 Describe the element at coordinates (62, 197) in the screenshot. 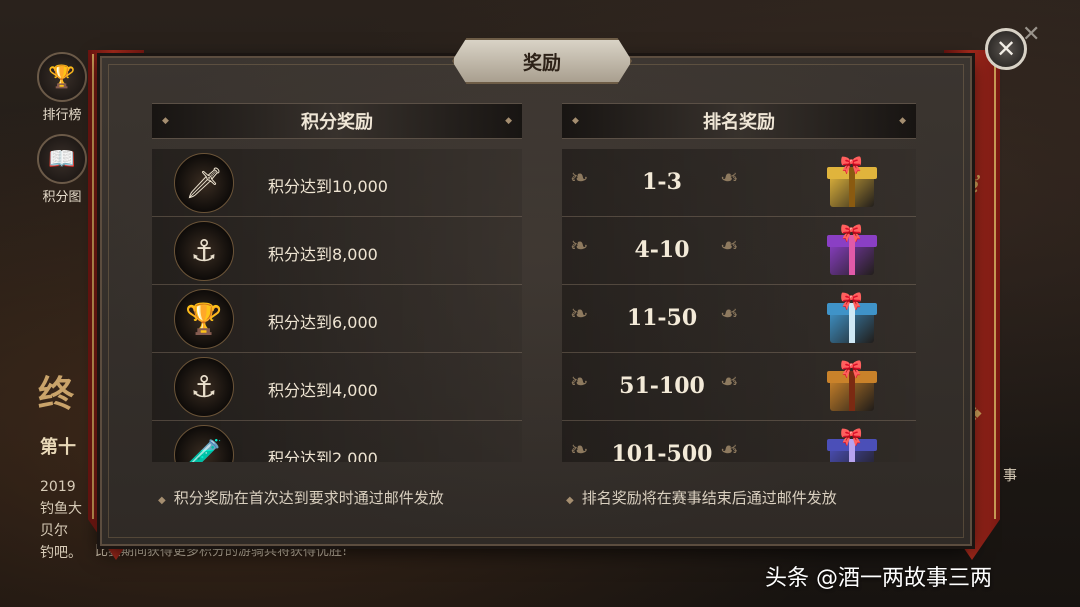

I see `score-chart-label: 积分图` at that location.